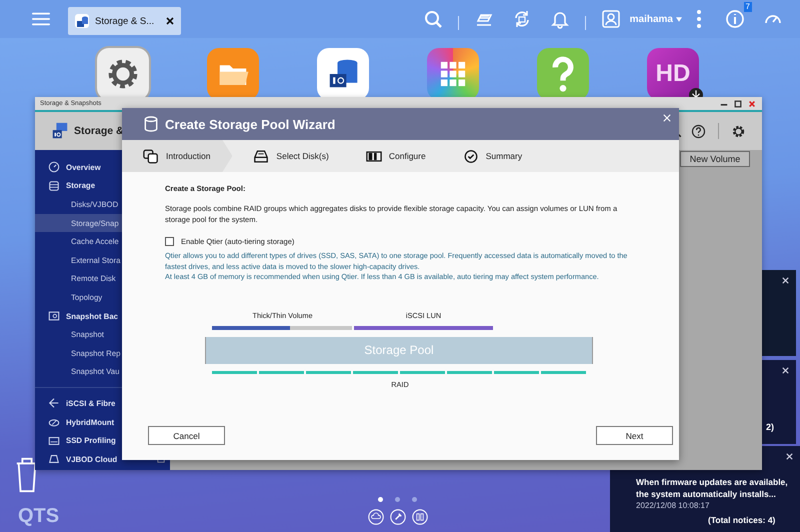 The width and height of the screenshot is (800, 532). I want to click on notification-text: 2), so click(770, 427).